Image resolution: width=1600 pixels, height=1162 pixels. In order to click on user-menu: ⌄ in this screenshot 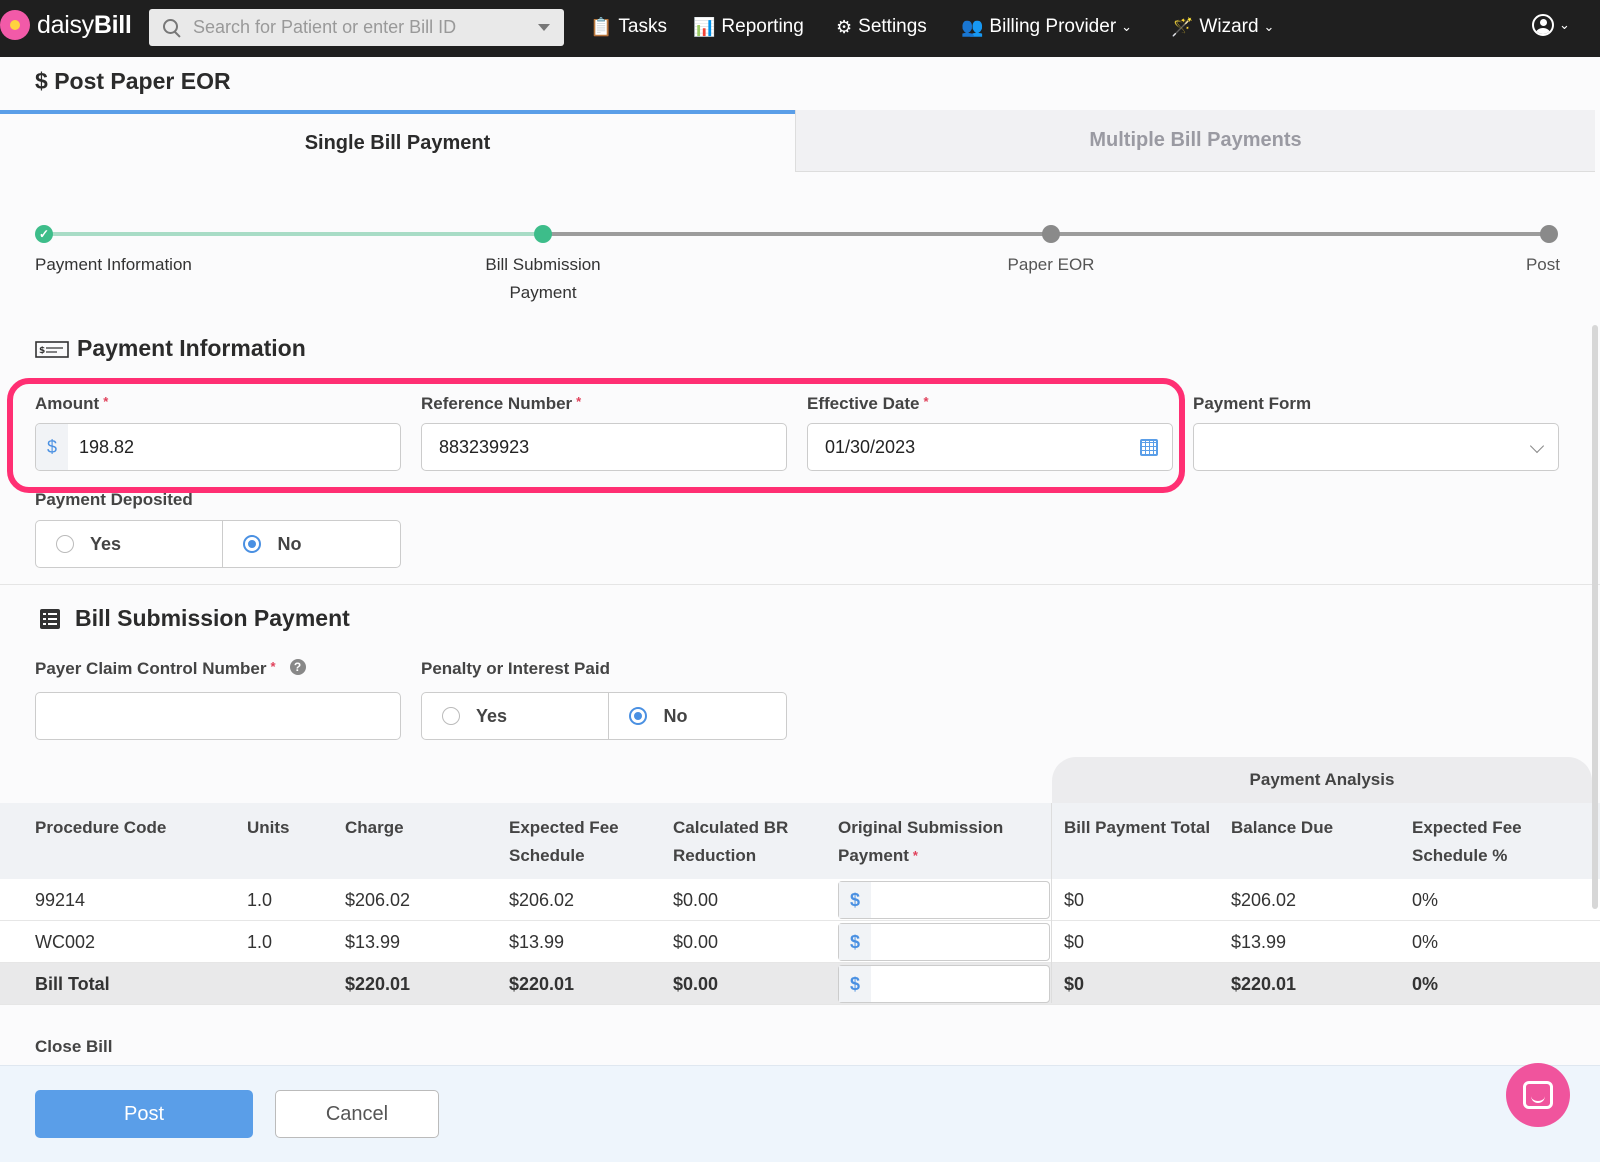, I will do `click(1551, 25)`.